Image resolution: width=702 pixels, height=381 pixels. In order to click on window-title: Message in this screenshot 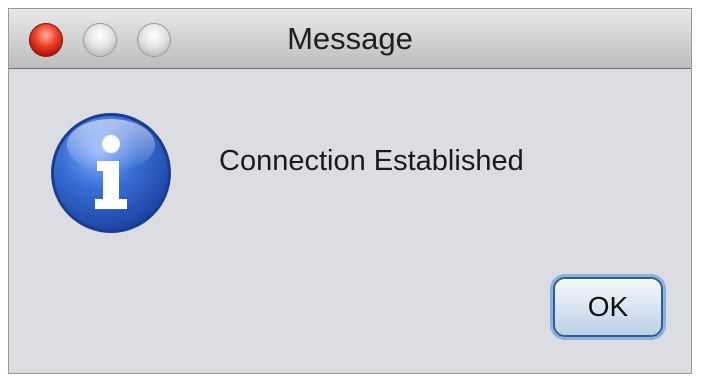, I will do `click(350, 38)`.